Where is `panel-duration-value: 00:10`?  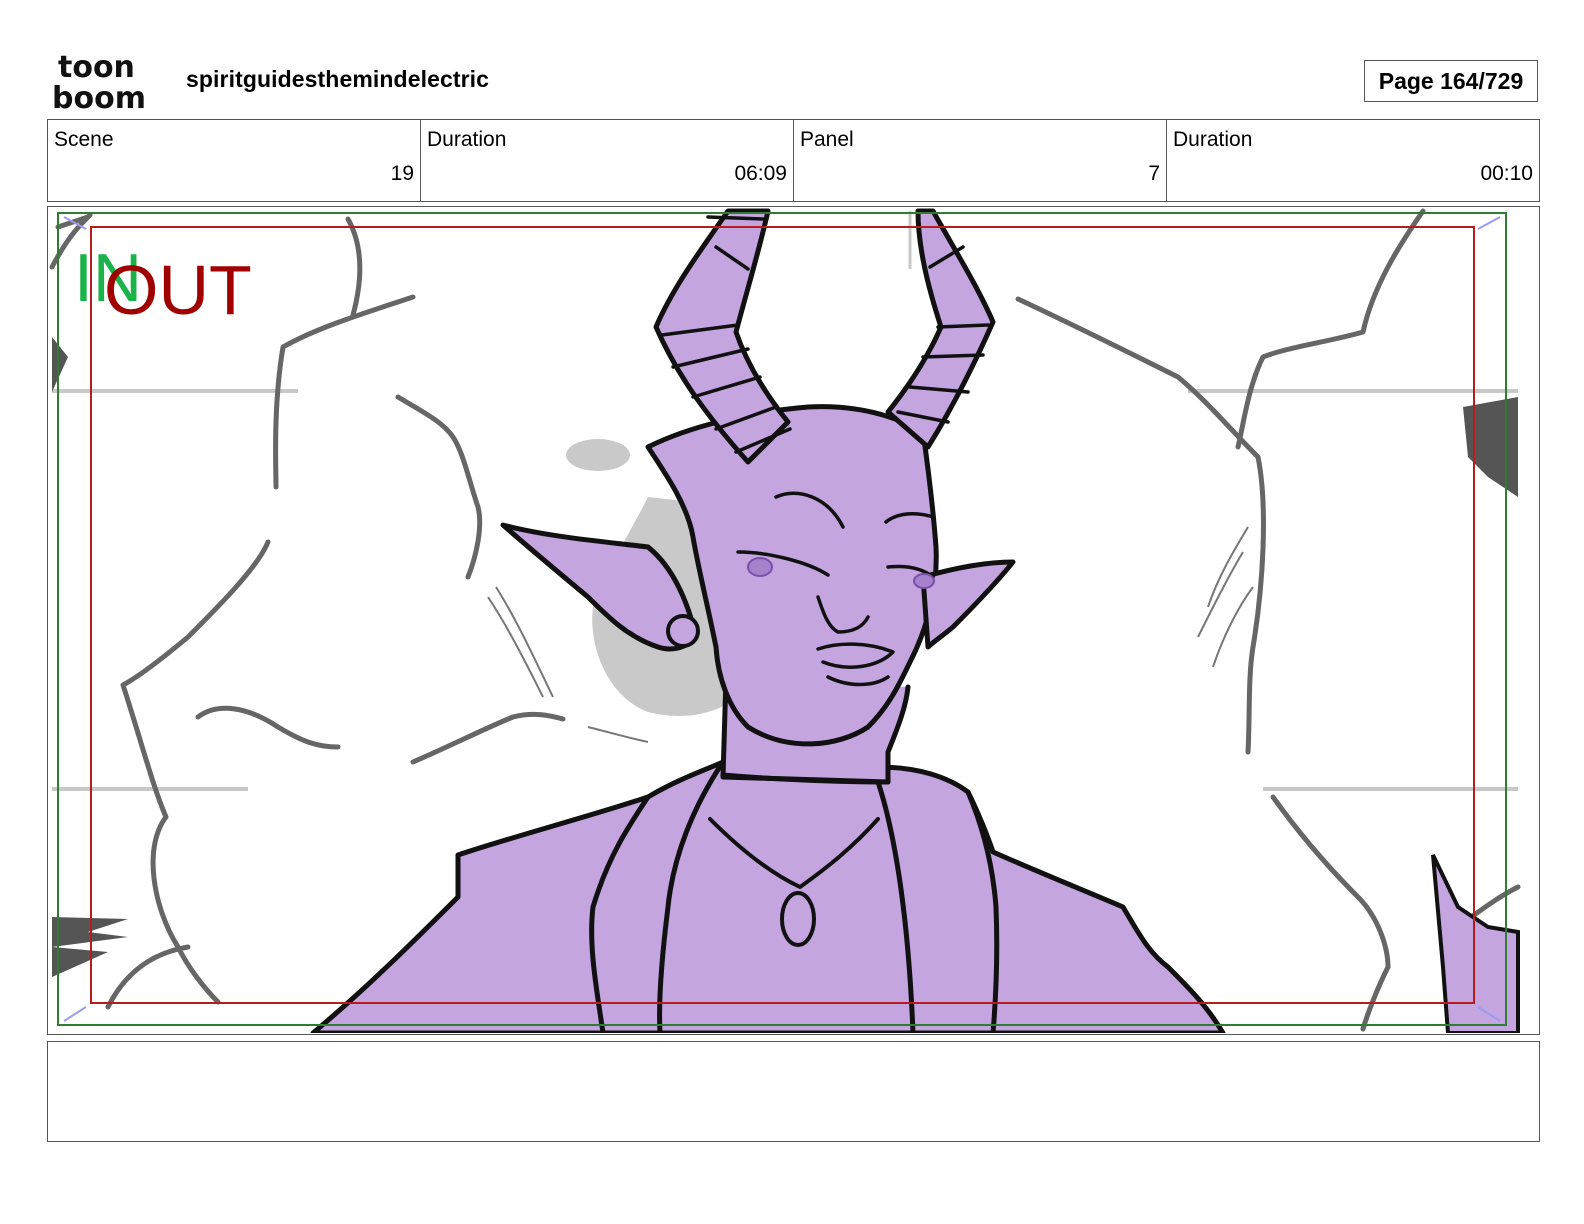
panel-duration-value: 00:10 is located at coordinates (1506, 173).